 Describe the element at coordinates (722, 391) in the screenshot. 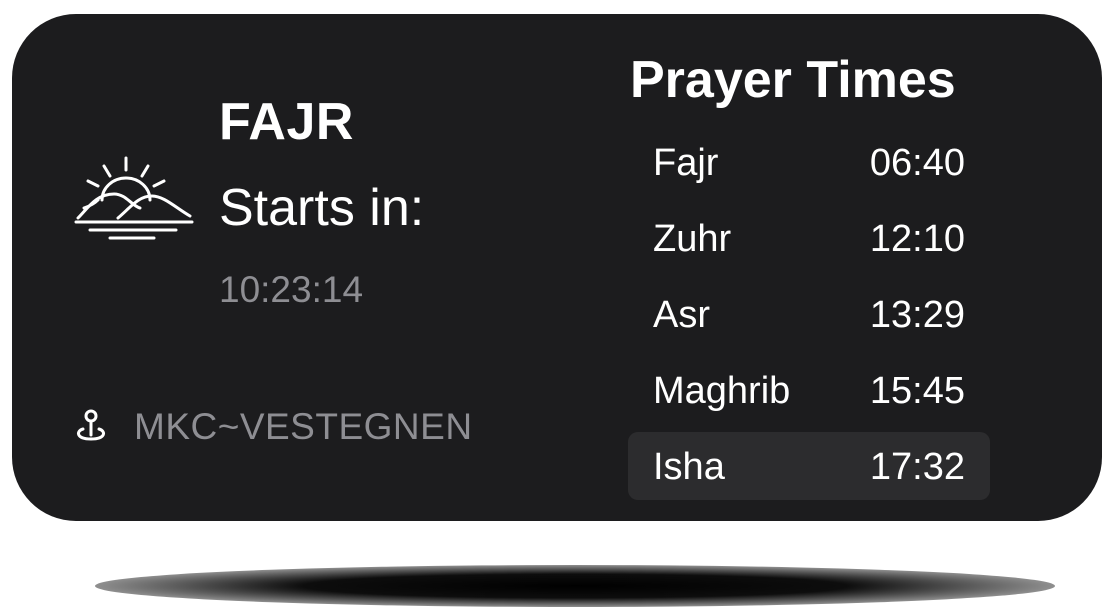

I see `prayer-row-name: Maghrib` at that location.